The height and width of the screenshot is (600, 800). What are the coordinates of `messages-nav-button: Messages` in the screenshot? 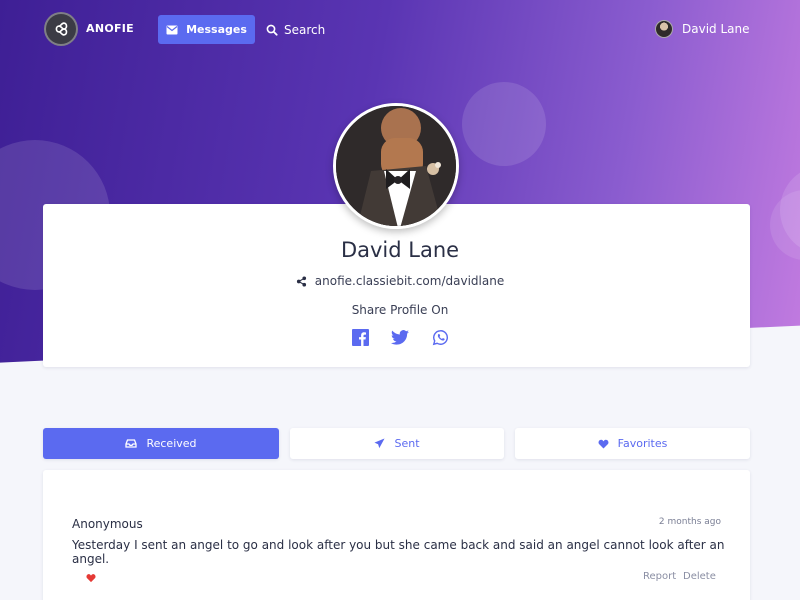 It's located at (206, 29).